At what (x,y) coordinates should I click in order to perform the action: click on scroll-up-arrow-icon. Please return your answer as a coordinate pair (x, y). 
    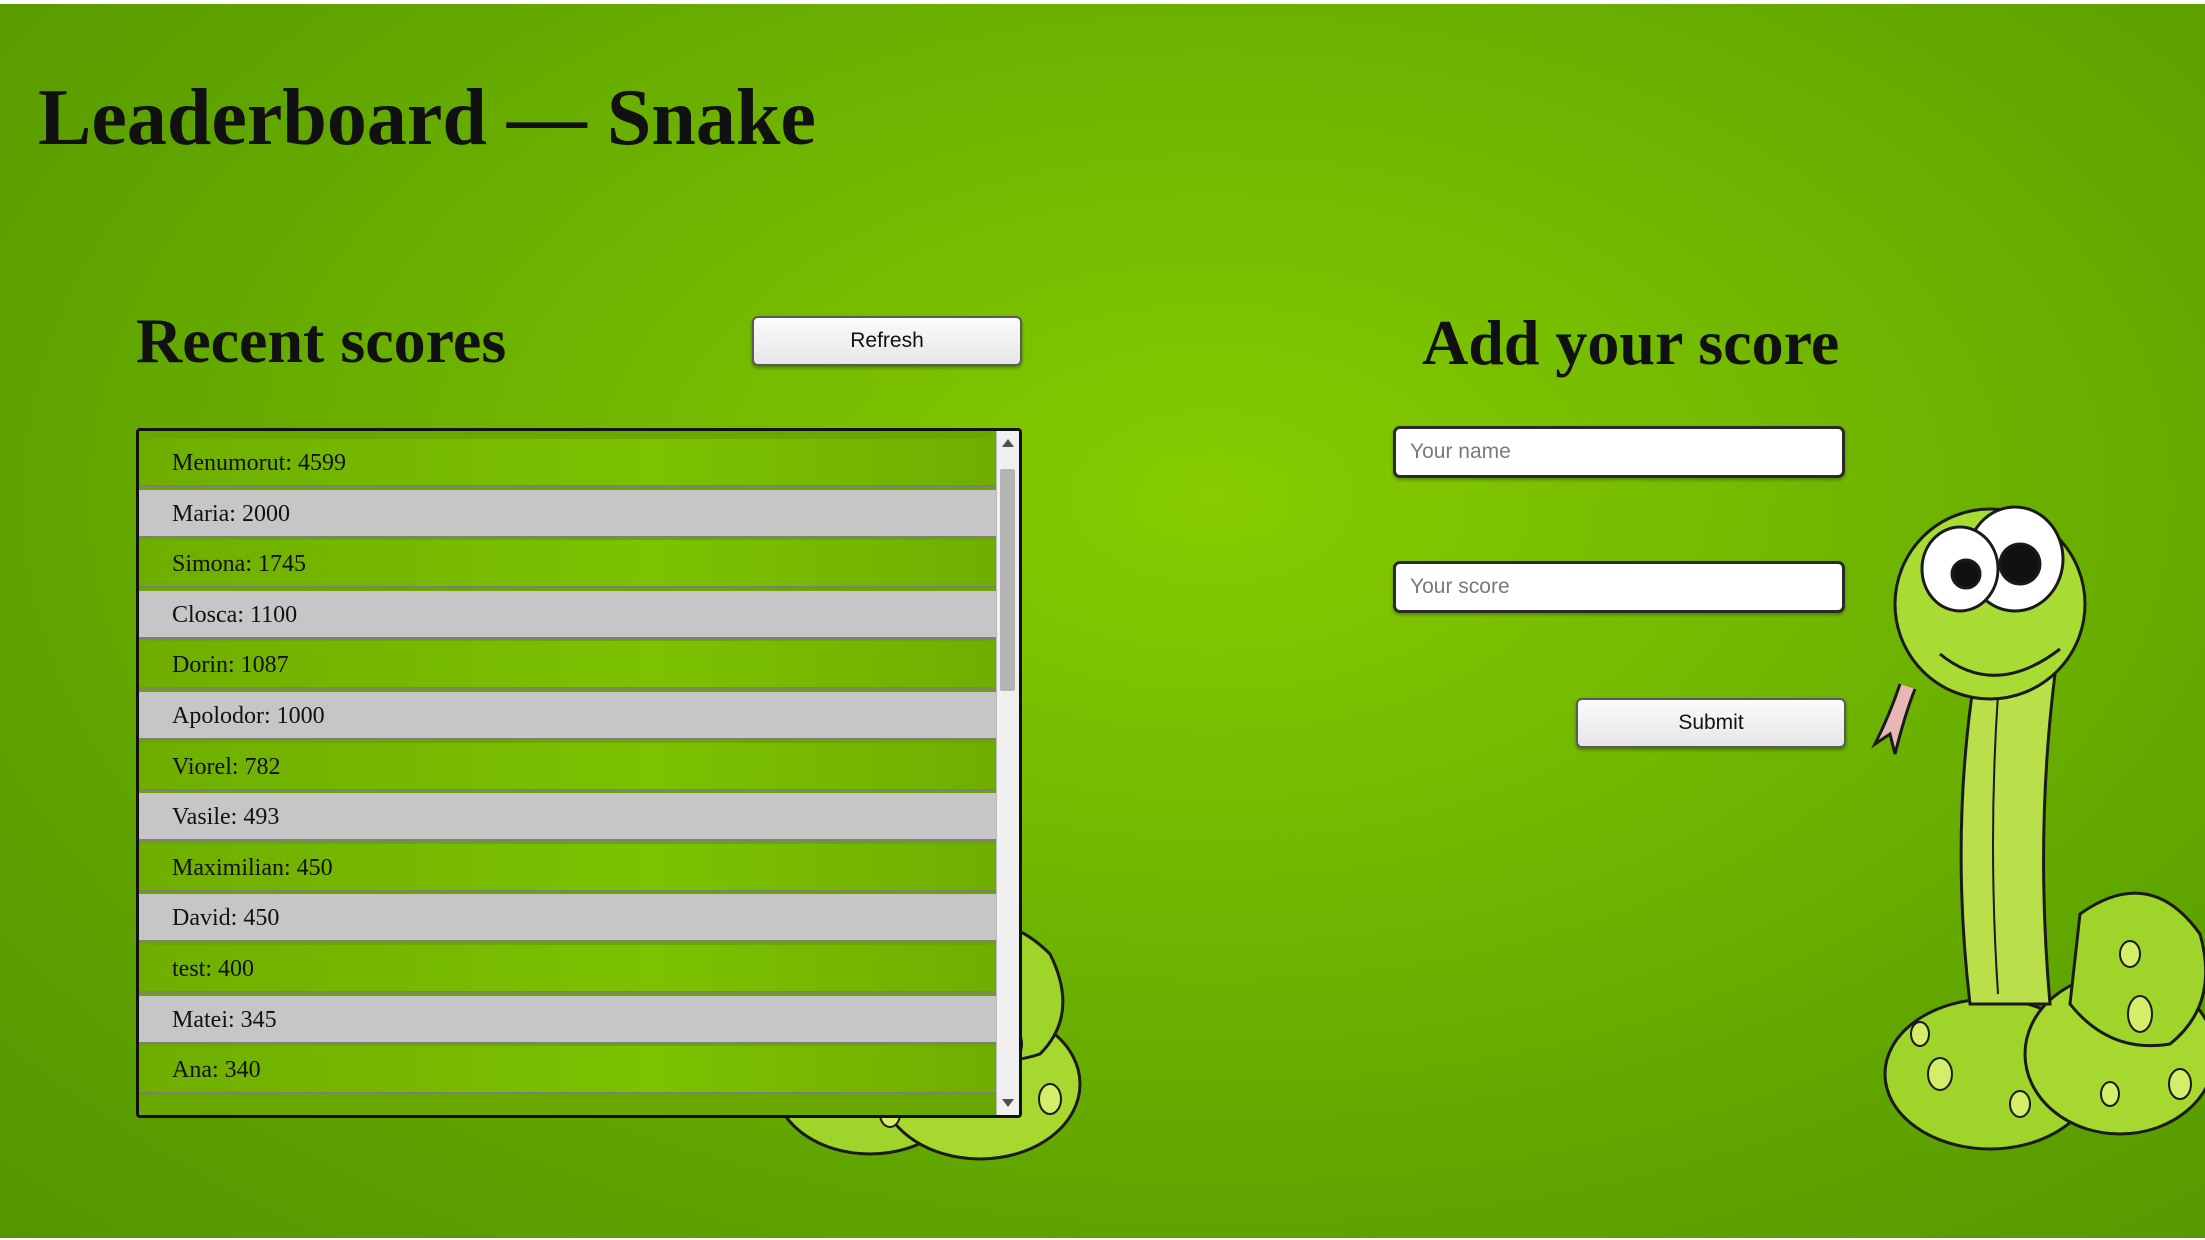
    Looking at the image, I should click on (1008, 443).